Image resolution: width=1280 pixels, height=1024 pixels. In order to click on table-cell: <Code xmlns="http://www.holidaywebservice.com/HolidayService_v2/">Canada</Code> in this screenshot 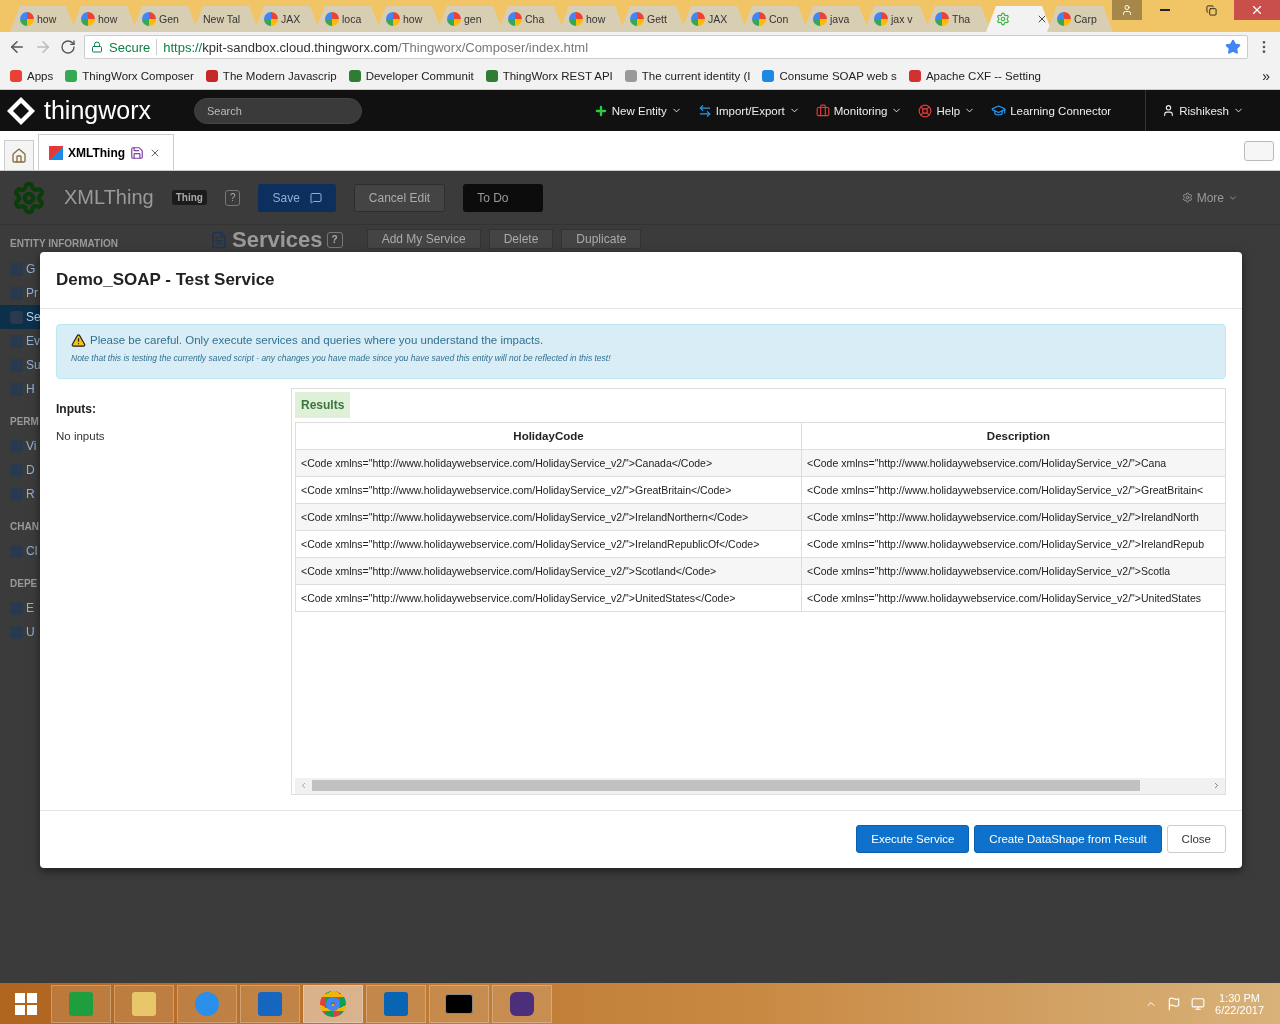, I will do `click(548, 462)`.